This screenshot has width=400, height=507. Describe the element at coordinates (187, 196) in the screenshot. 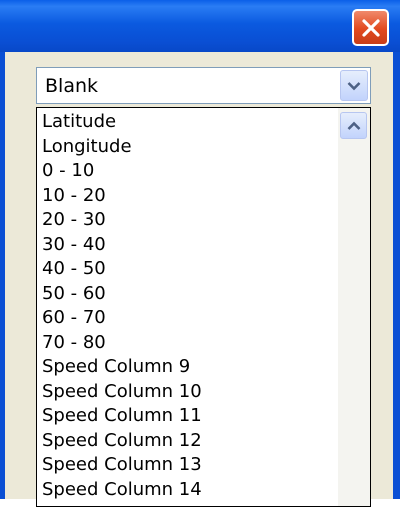

I see `list-item: 10 - 20` at that location.